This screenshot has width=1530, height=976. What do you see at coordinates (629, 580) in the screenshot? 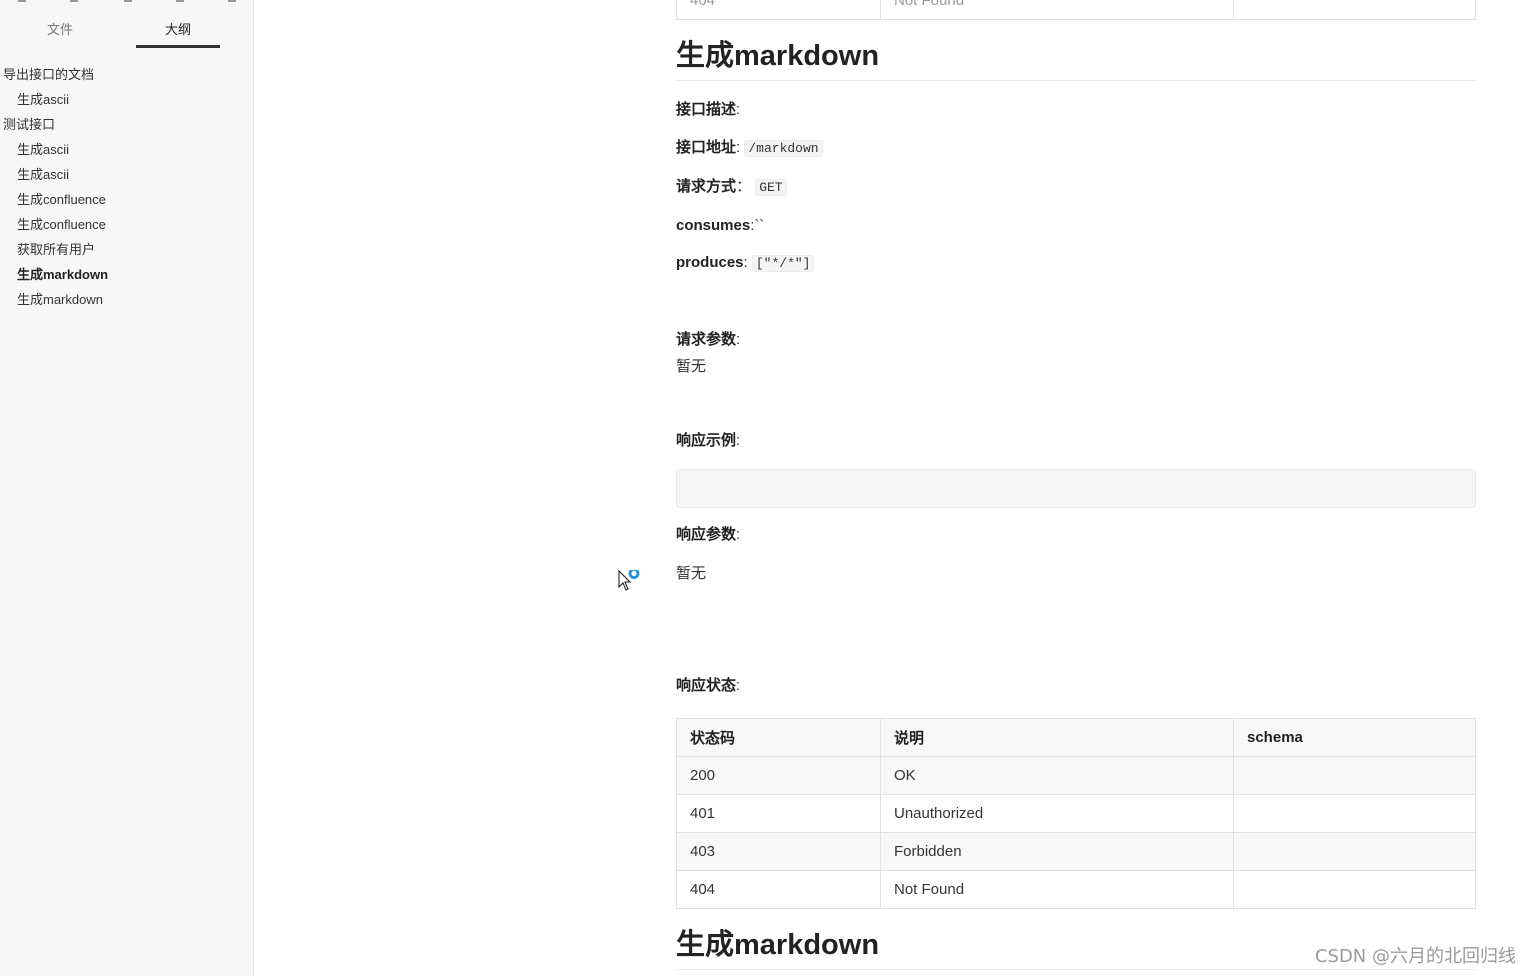
I see `mouse-pointer-busy-icon` at bounding box center [629, 580].